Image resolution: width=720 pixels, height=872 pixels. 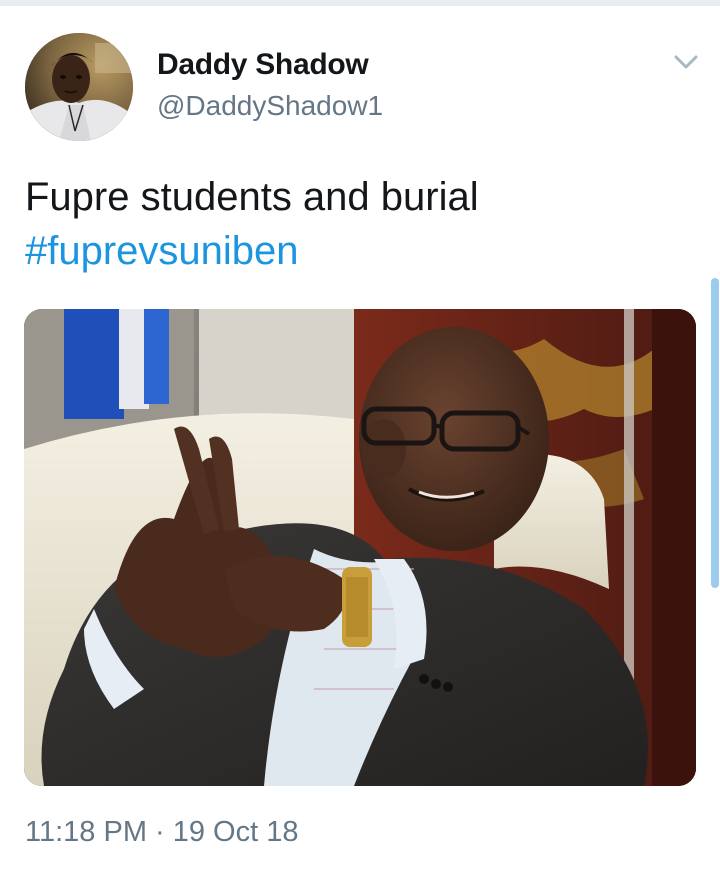 I want to click on avatar, so click(x=79, y=87).